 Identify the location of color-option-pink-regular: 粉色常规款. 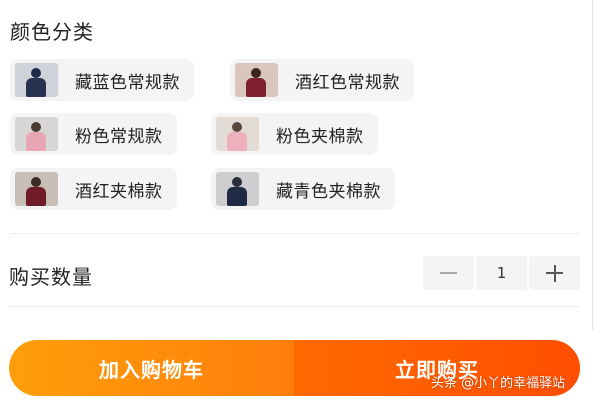
(93, 134).